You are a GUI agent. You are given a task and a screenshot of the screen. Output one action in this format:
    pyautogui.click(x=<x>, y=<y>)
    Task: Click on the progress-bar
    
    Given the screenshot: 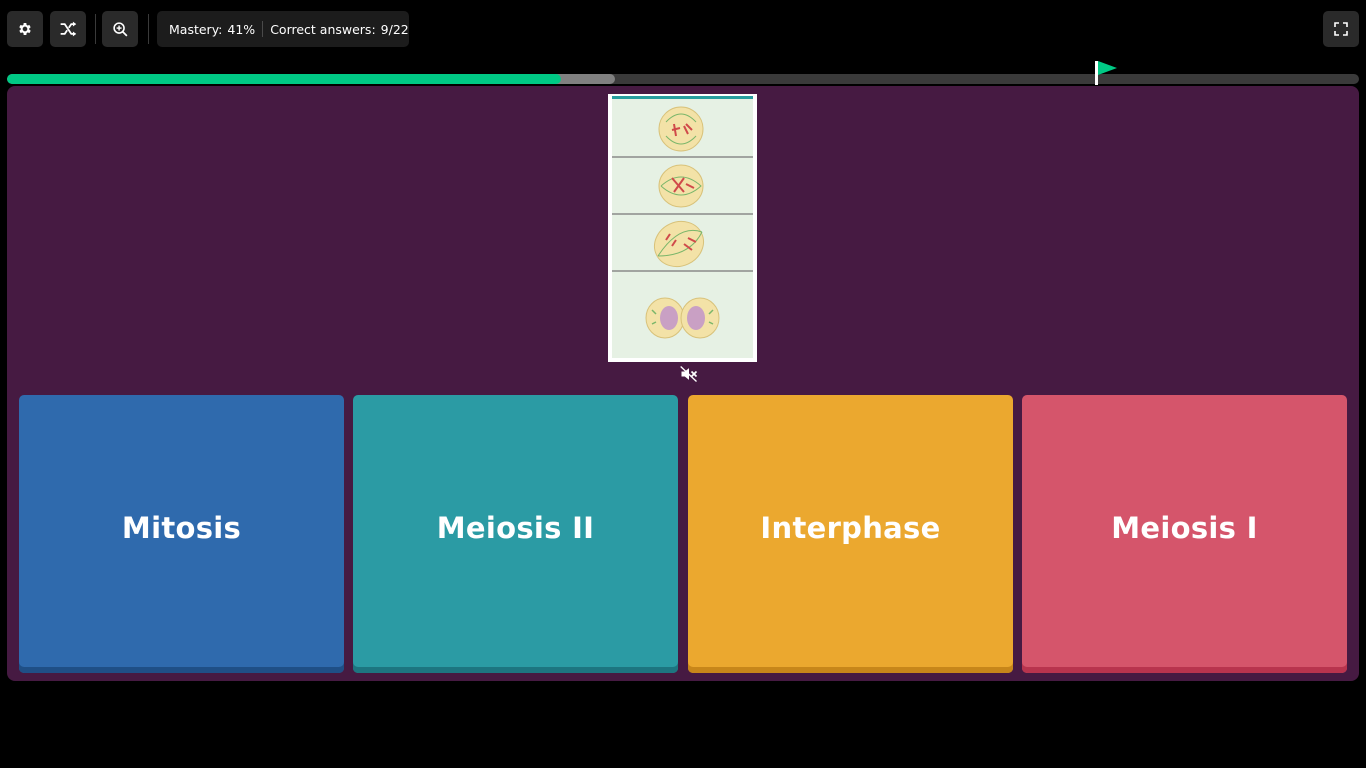 What is the action you would take?
    pyautogui.click(x=683, y=79)
    